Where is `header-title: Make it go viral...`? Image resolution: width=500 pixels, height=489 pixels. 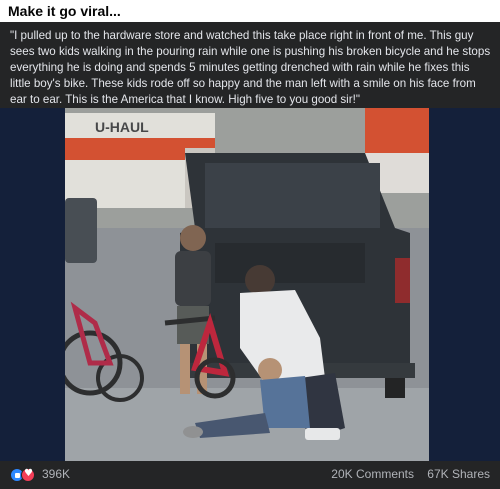 header-title: Make it go viral... is located at coordinates (64, 11).